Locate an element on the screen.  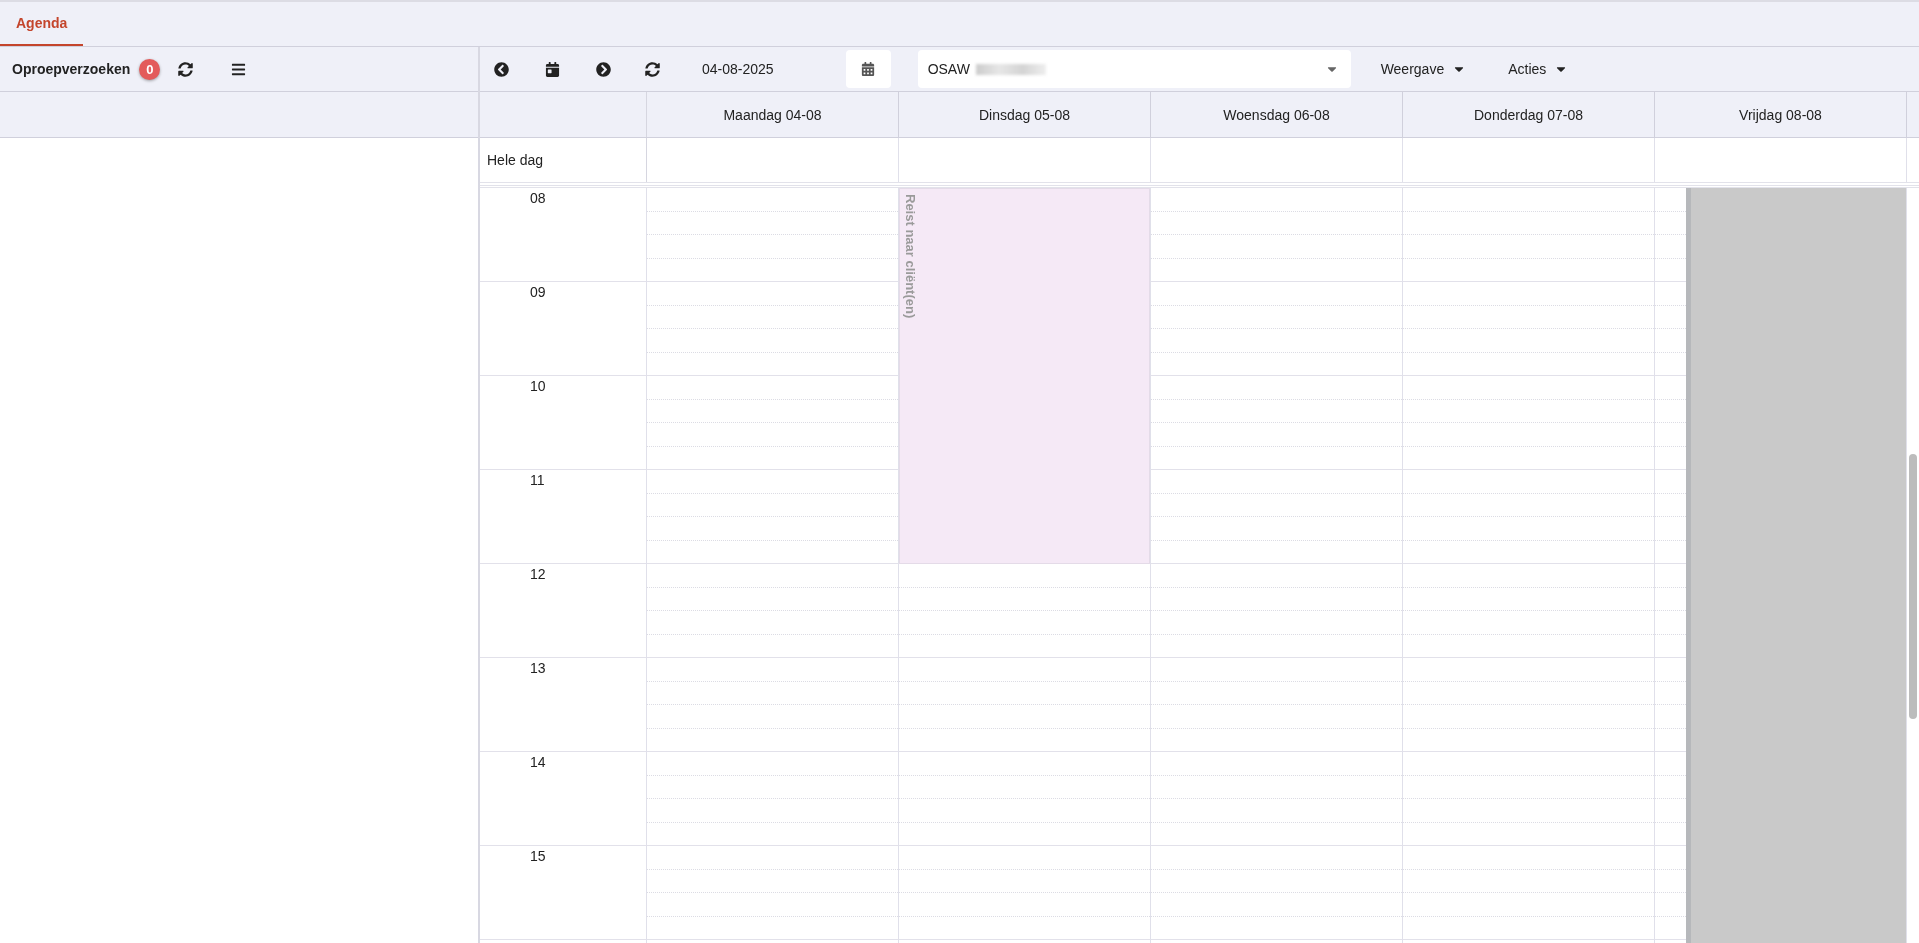
scrollbar-thumb is located at coordinates (1913, 586).